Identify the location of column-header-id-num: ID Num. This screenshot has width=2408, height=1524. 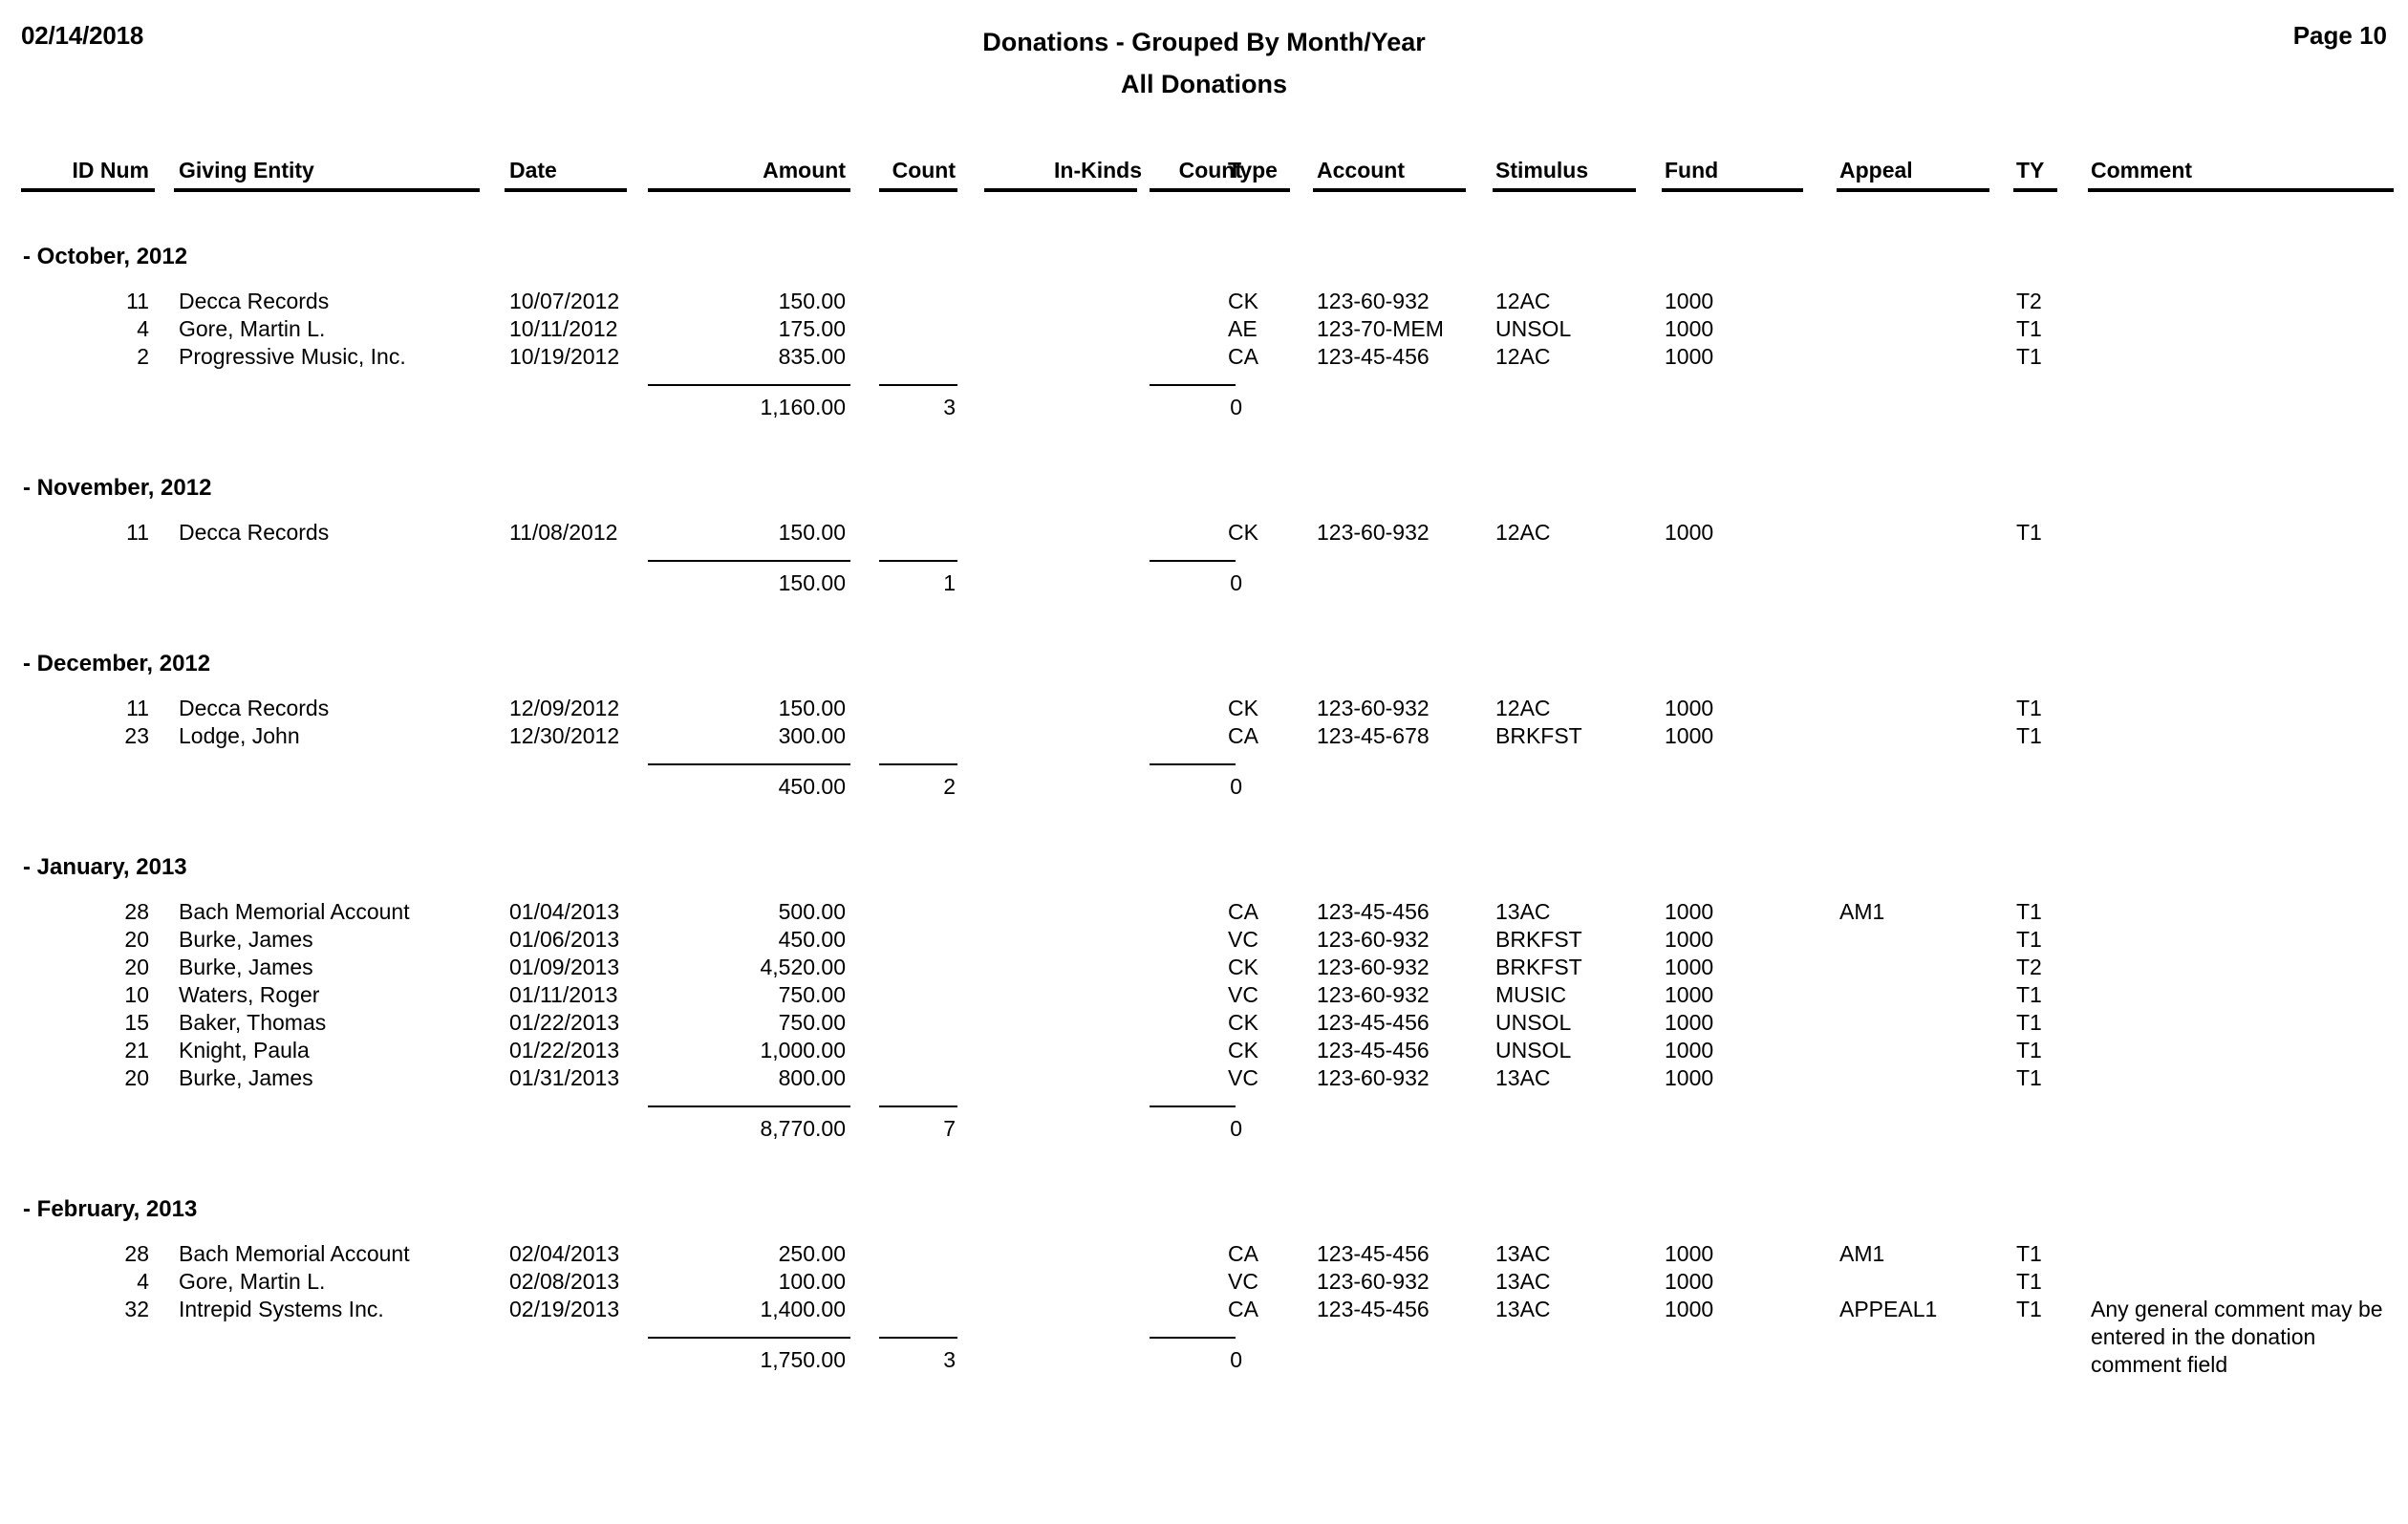
(111, 170).